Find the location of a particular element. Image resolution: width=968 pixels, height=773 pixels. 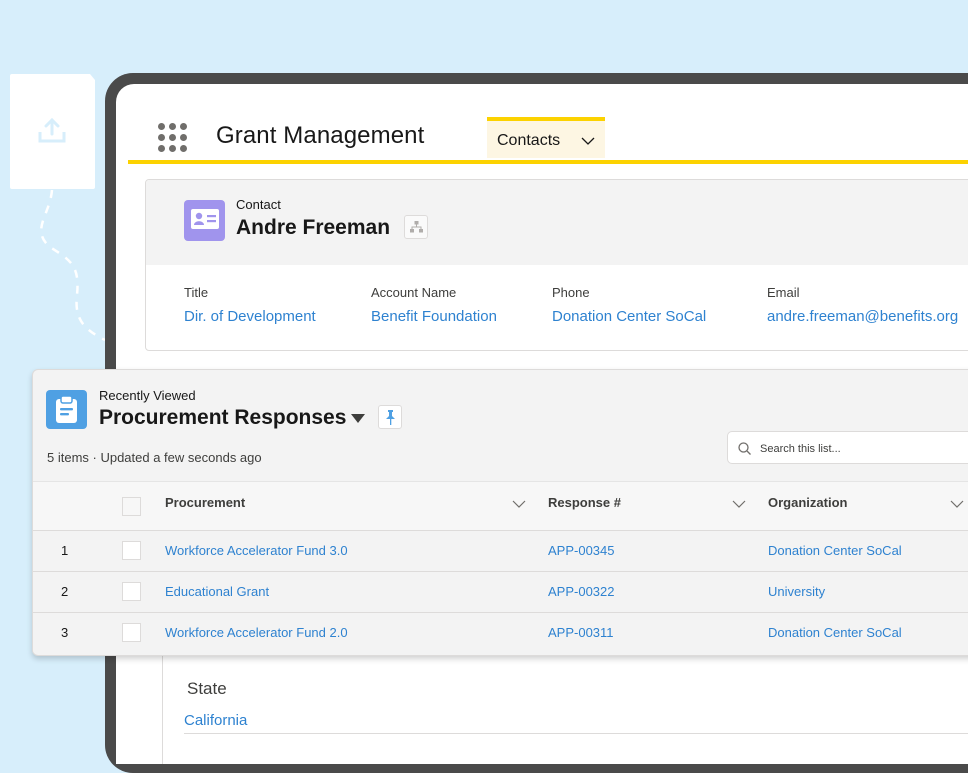

upload-document-card is located at coordinates (52, 131).